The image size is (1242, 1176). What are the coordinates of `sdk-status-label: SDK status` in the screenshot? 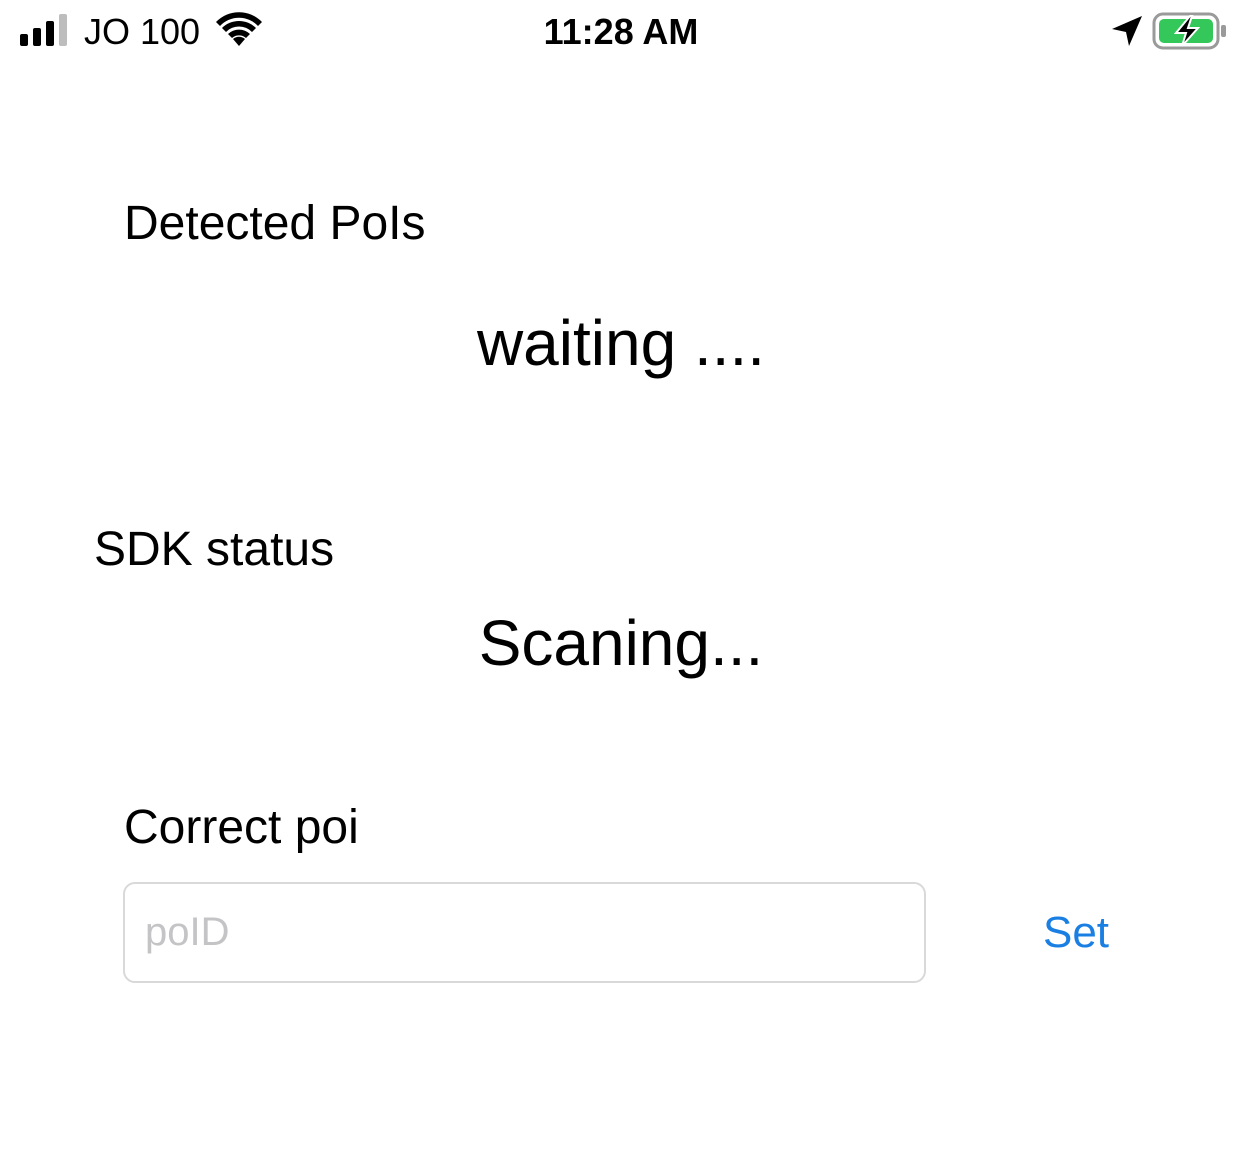 It's located at (214, 549).